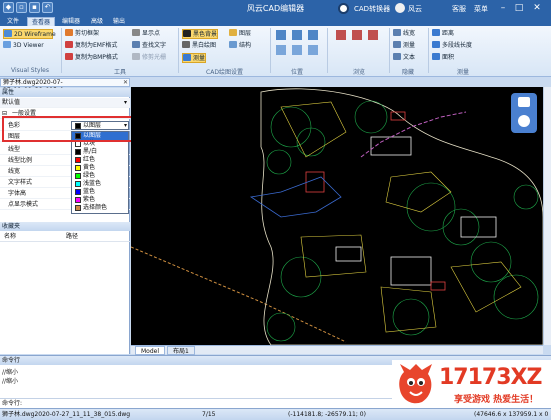  Describe the element at coordinates (100, 176) in the screenshot. I see `color-option: 绿色` at that location.